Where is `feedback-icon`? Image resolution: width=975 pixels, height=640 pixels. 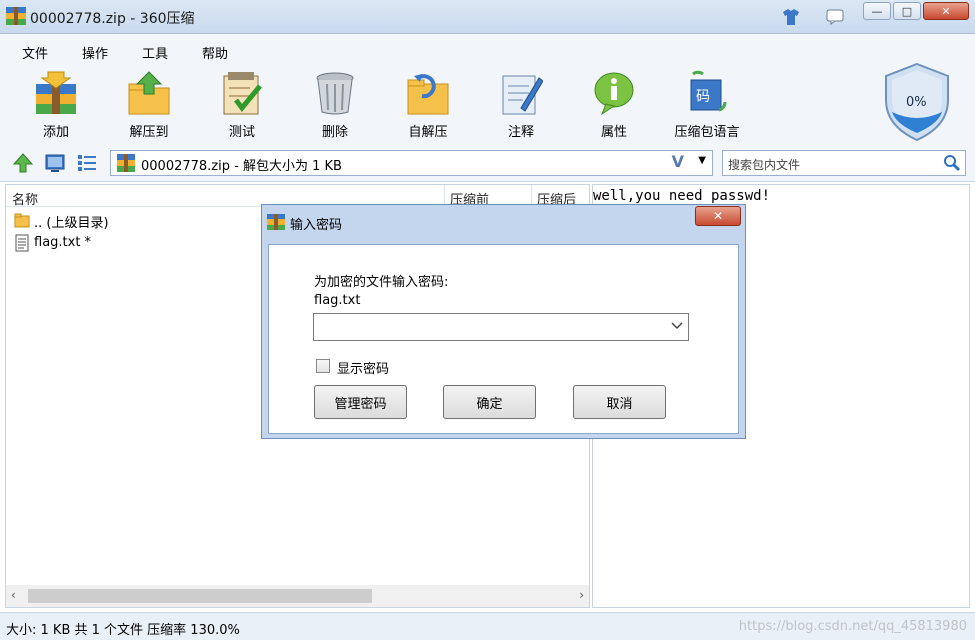
feedback-icon is located at coordinates (835, 17).